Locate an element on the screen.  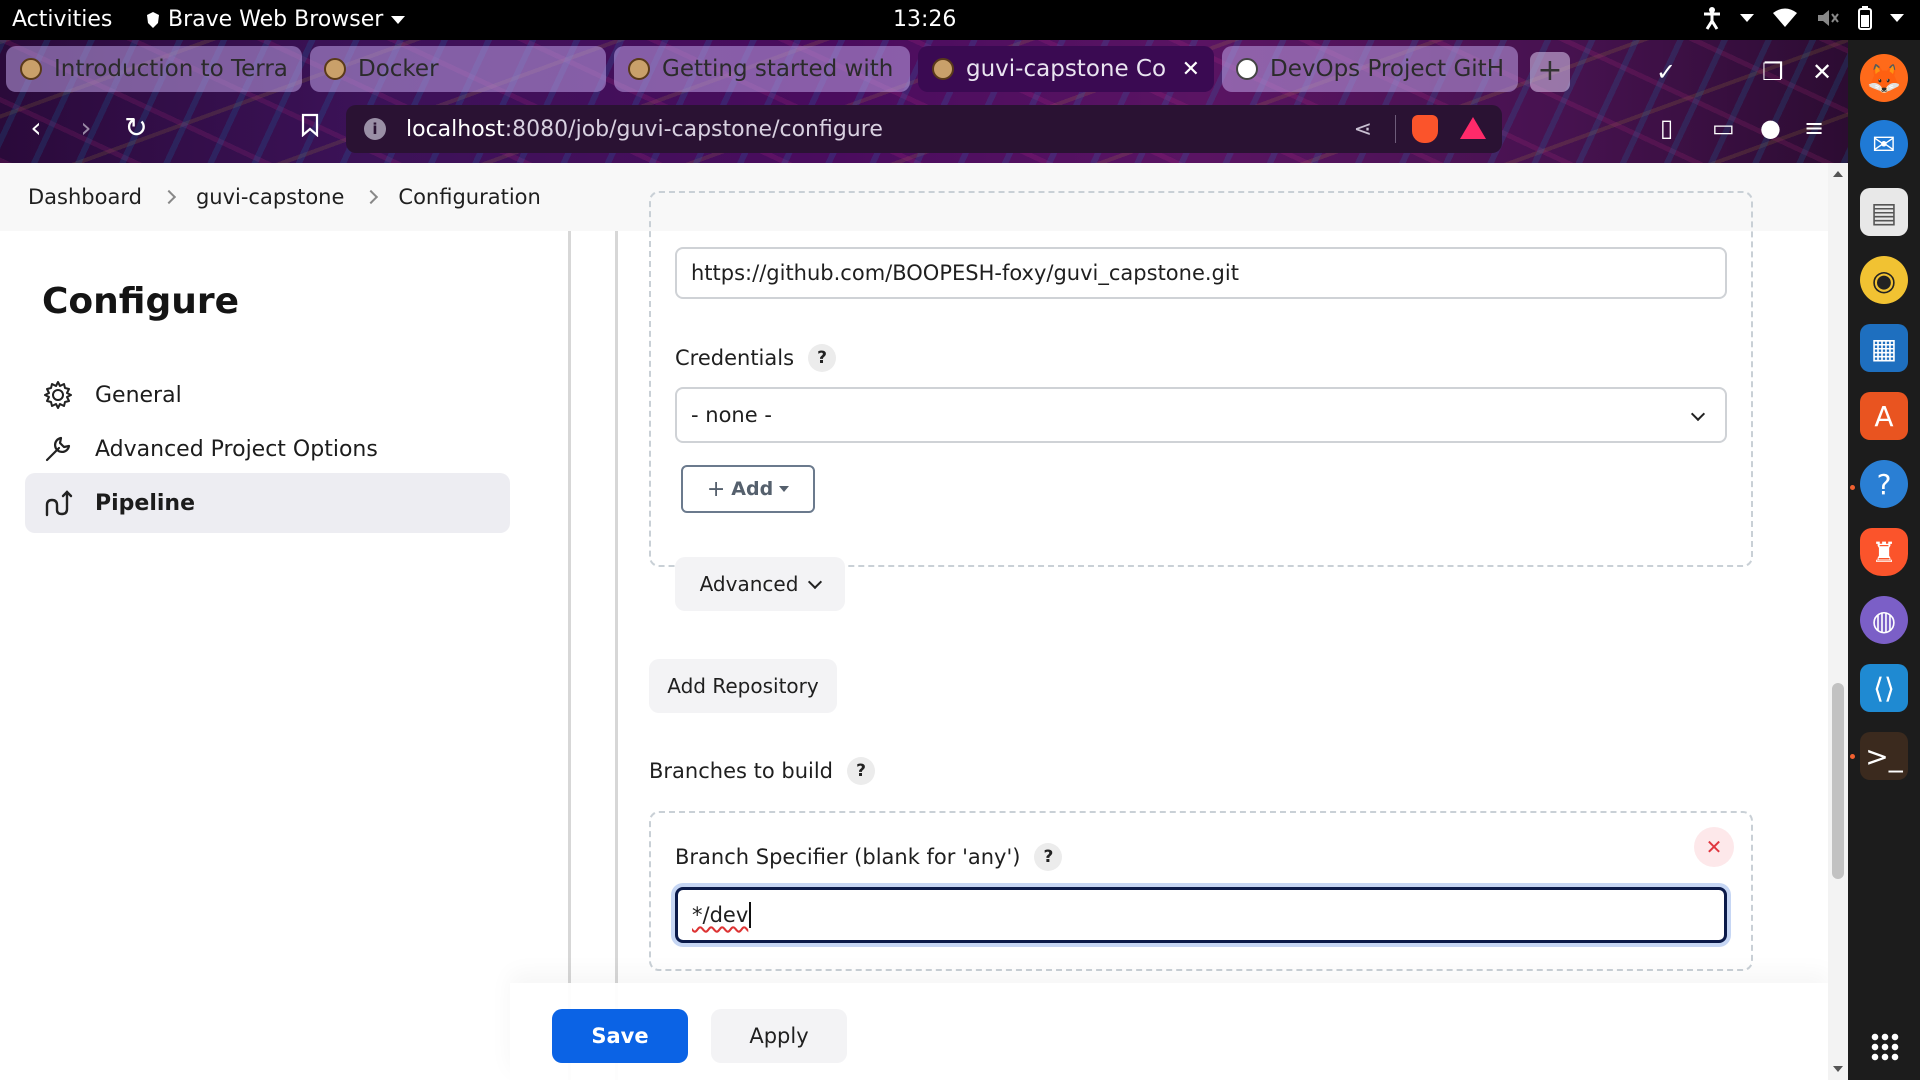
bookmark-icon is located at coordinates (310, 128).